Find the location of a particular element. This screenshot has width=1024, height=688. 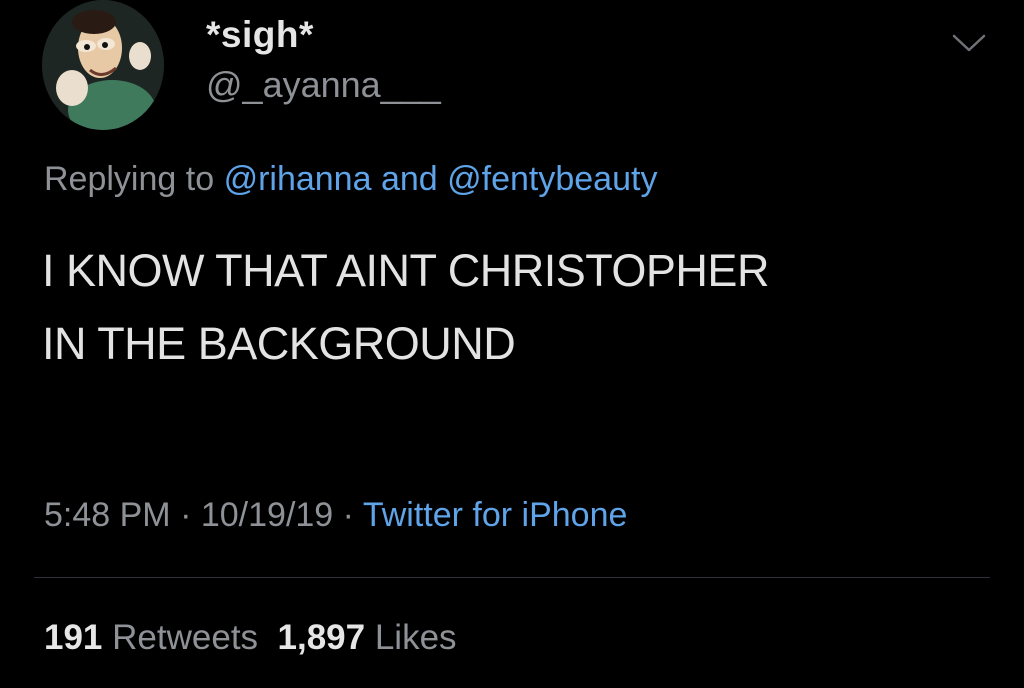

tweet-text-line: IN THE BACKGROUND is located at coordinates (279, 343).